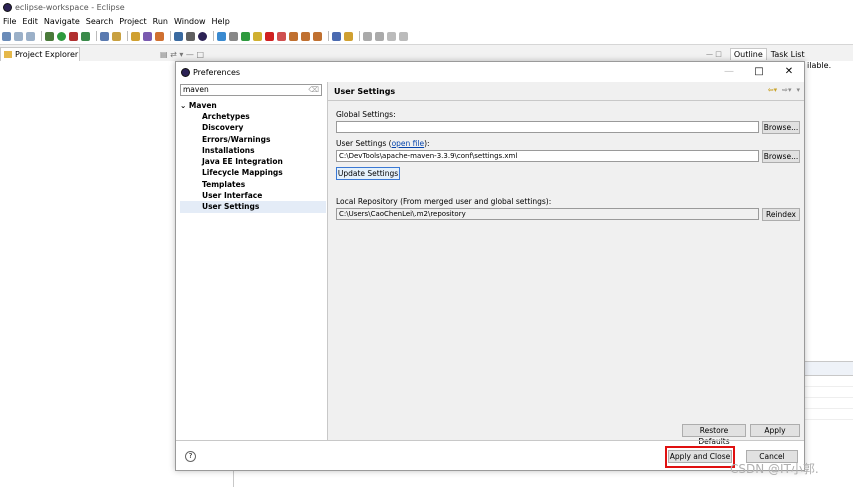  Describe the element at coordinates (47, 54) in the screenshot. I see `project-explorer-label: Project Explorer` at that location.